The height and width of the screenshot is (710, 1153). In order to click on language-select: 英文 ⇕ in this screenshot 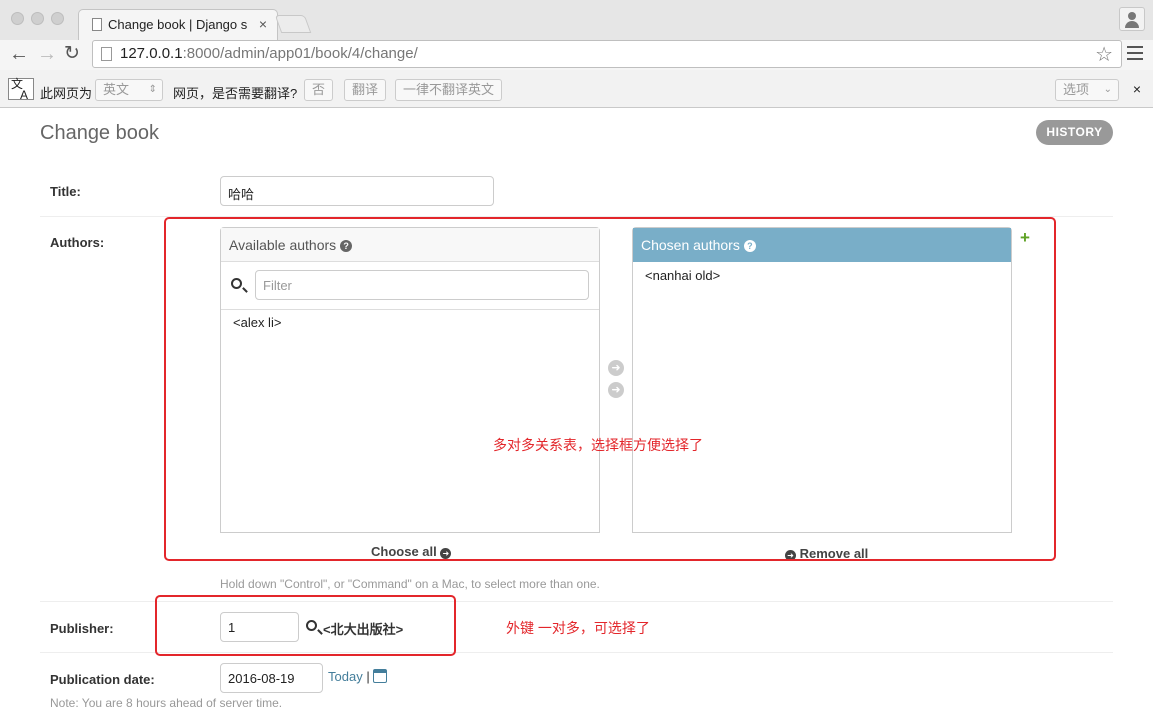, I will do `click(129, 90)`.